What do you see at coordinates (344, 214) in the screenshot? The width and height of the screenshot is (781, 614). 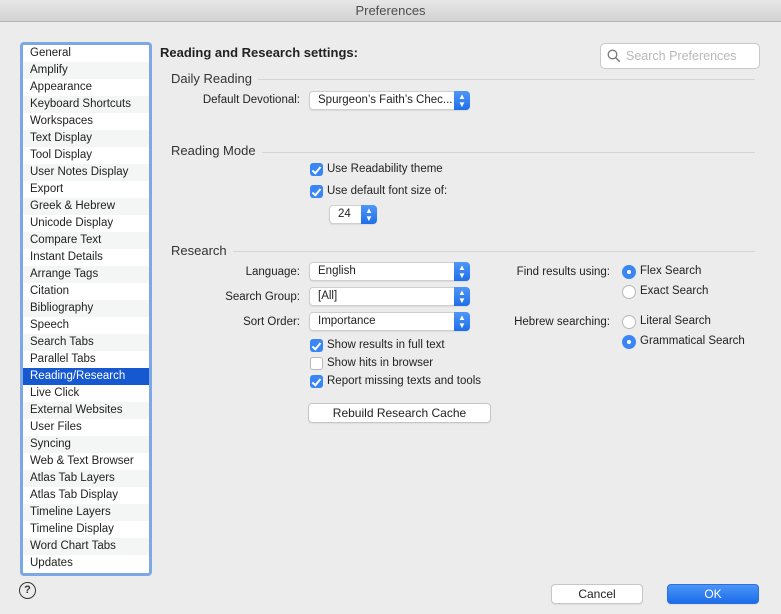 I see `font-size-value: 24` at bounding box center [344, 214].